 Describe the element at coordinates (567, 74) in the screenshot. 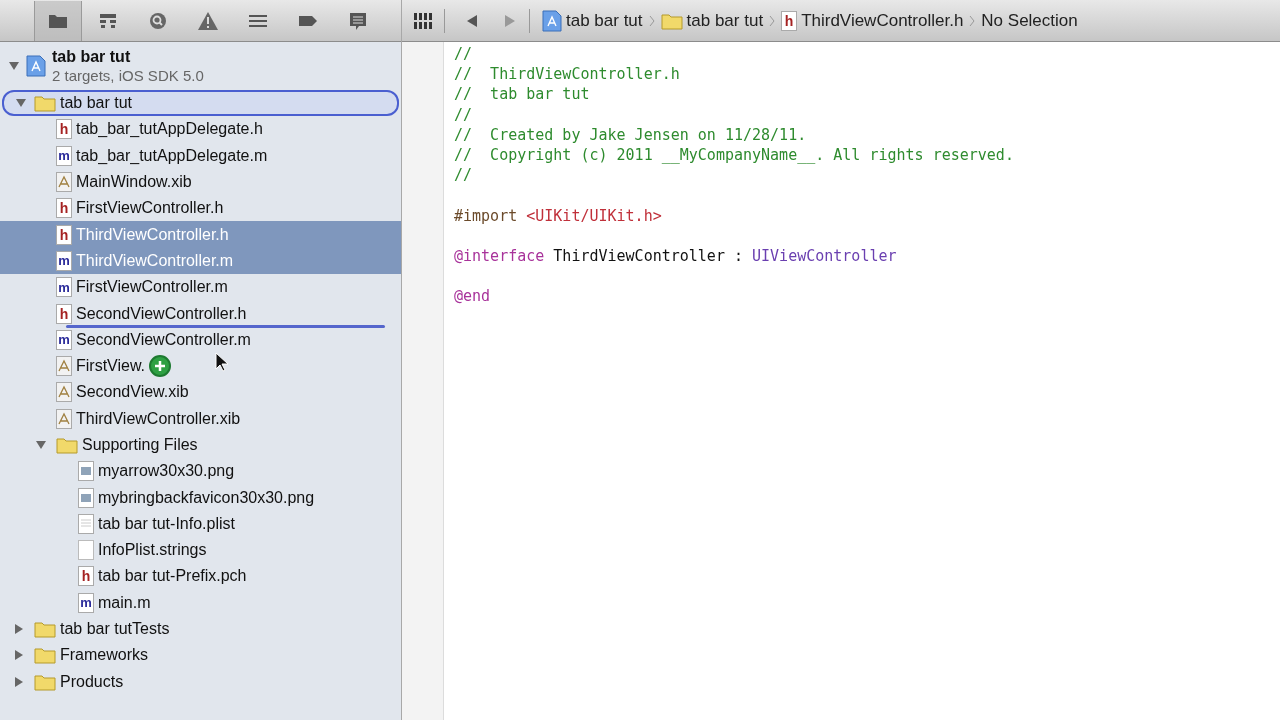

I see `code-token: // ThirdViewController.h` at that location.